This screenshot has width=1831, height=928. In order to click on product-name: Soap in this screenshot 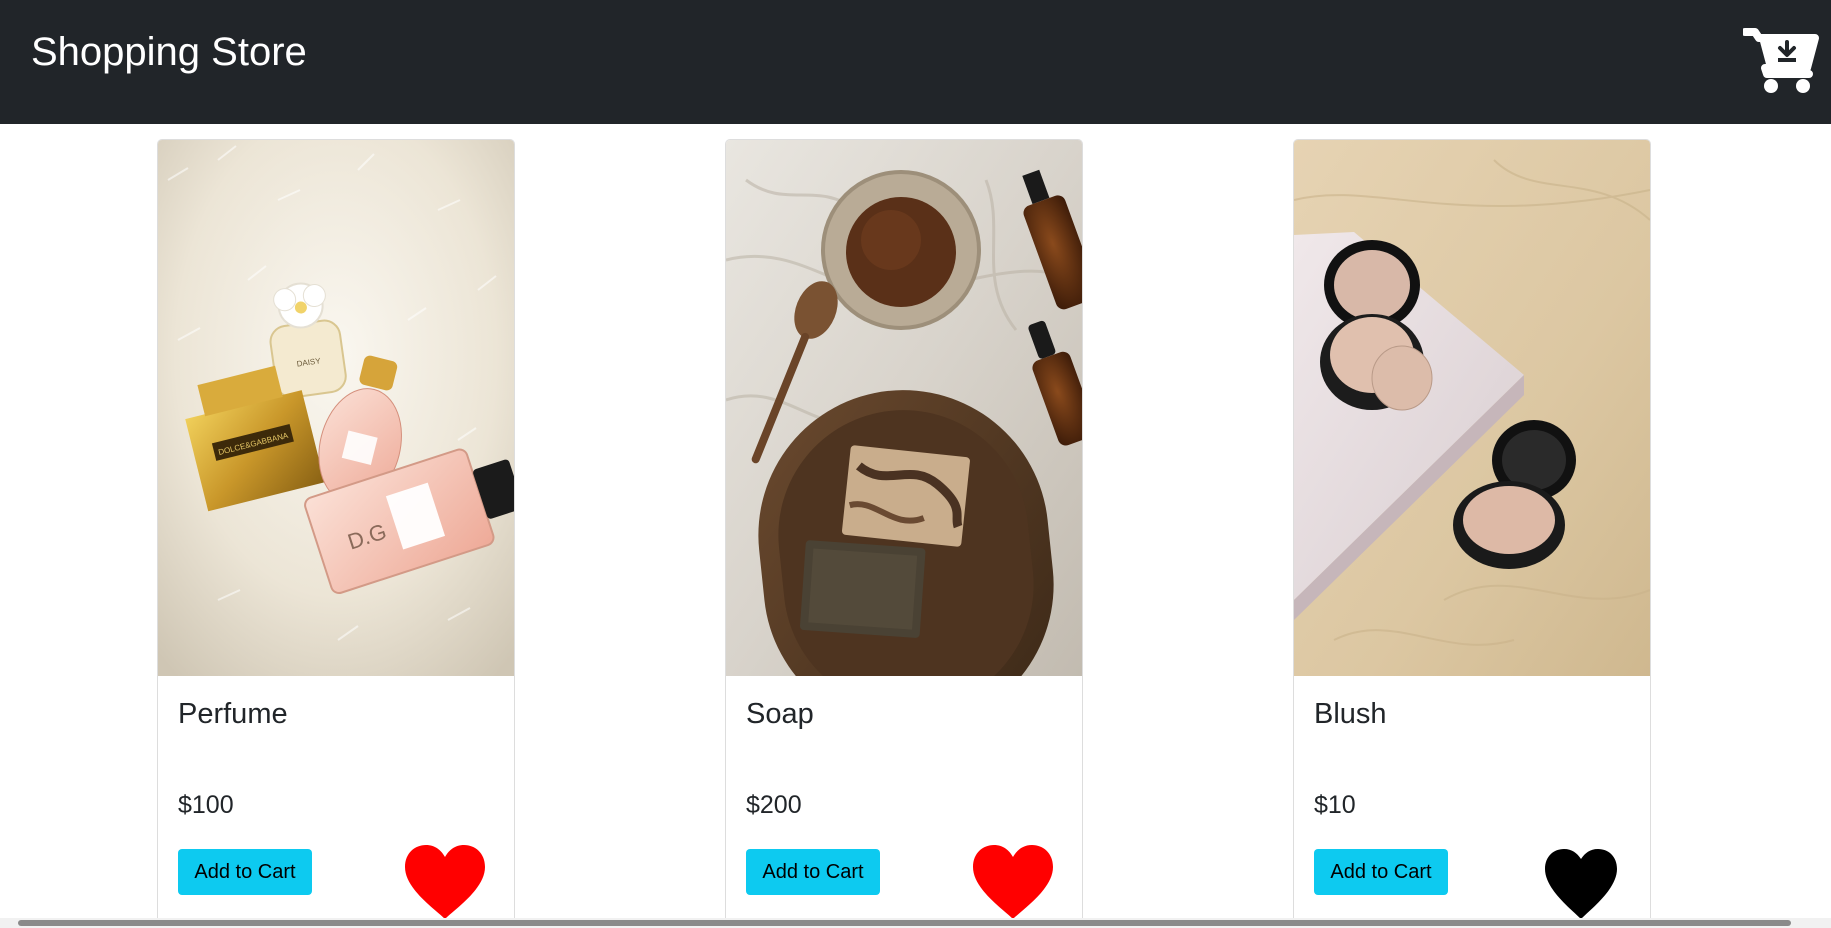, I will do `click(780, 714)`.